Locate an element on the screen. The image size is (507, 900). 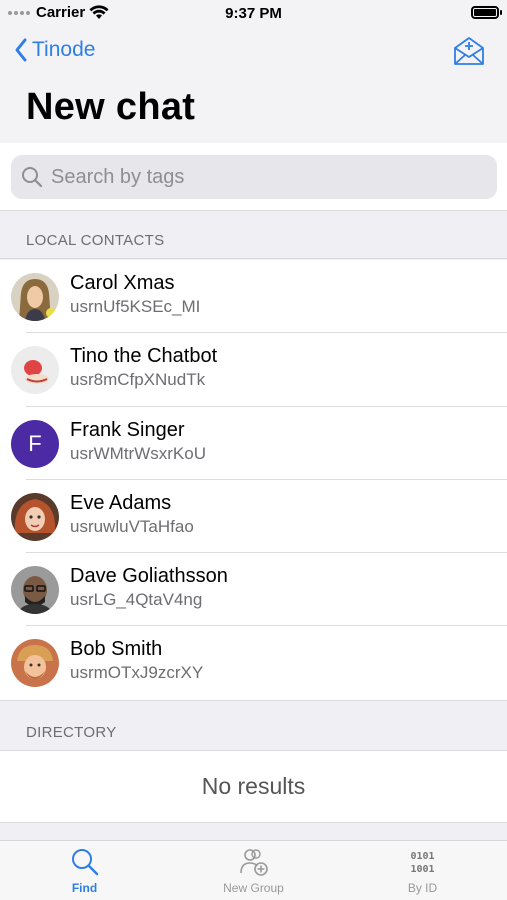
tab-find: Find is located at coordinates (84, 870).